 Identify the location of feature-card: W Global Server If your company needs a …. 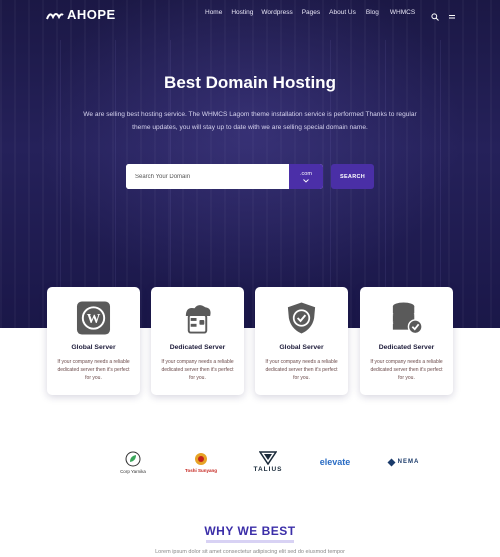
(93, 341).